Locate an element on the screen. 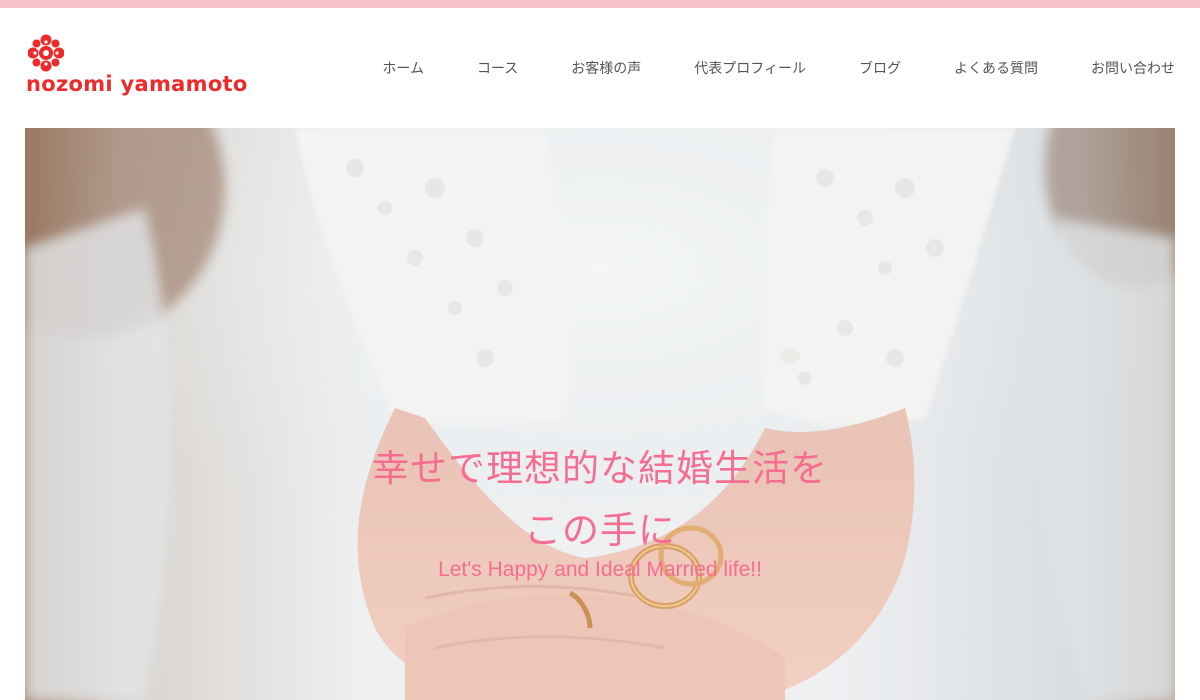 Image resolution: width=1200 pixels, height=700 pixels. nav-item-profile: 代表プロフィール is located at coordinates (750, 68).